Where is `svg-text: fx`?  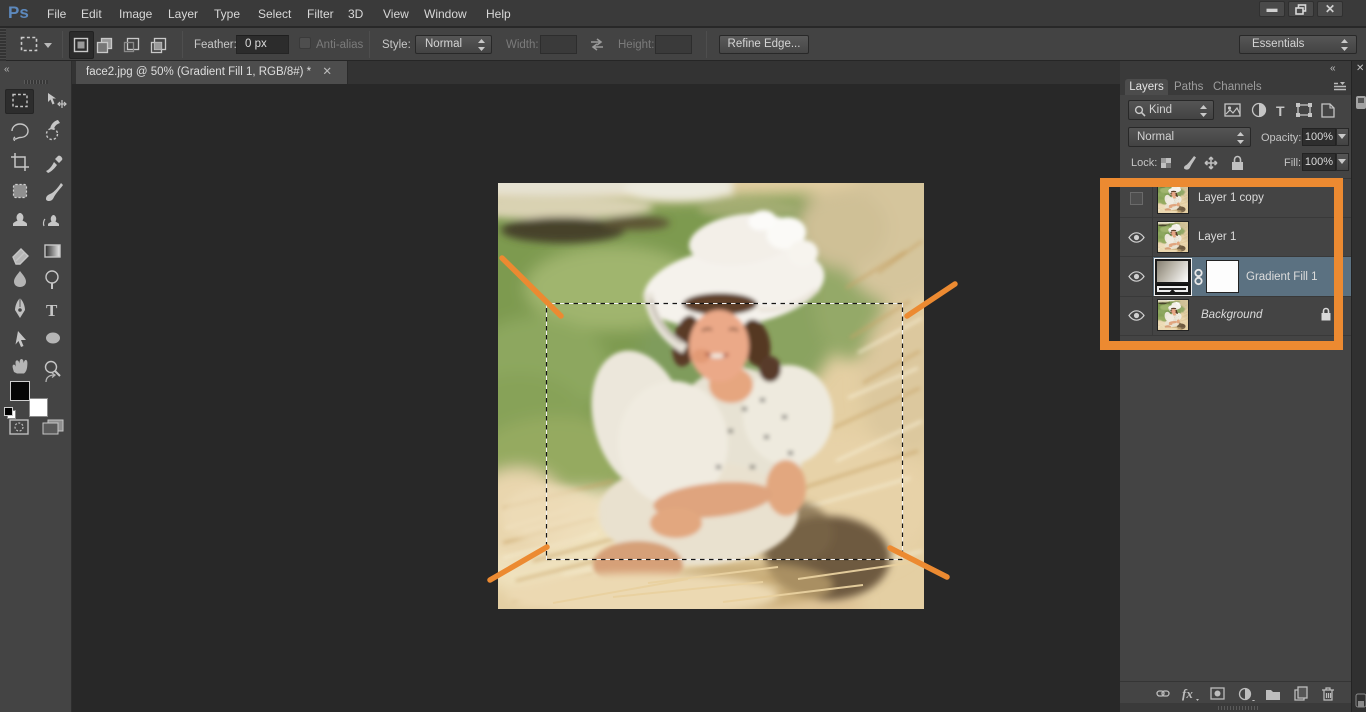
svg-text: fx is located at coordinates (1187, 693).